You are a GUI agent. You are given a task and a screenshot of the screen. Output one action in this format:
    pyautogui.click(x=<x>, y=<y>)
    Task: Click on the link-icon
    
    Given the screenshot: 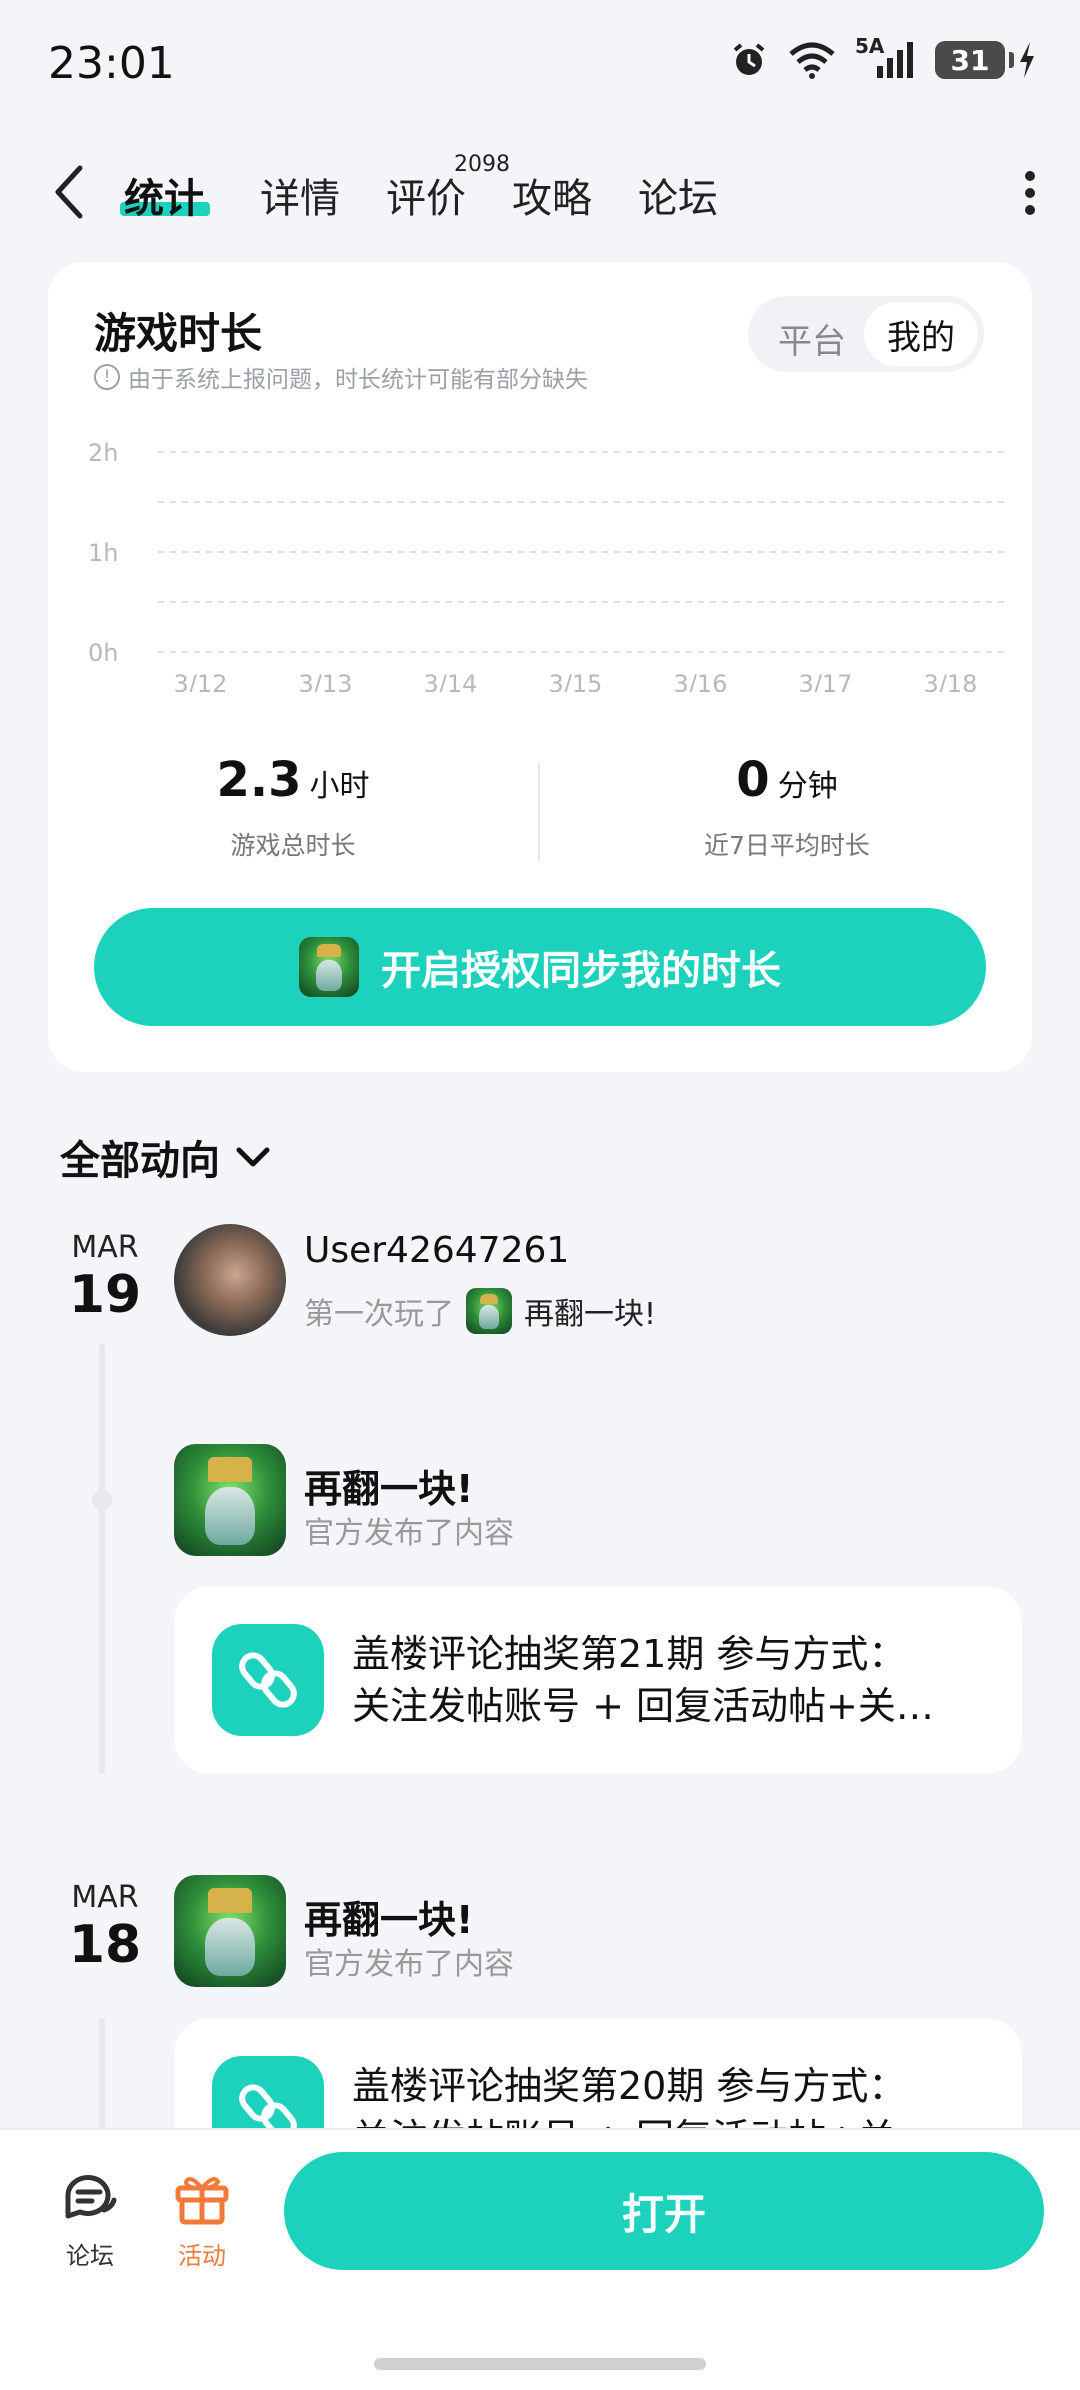 What is the action you would take?
    pyautogui.click(x=268, y=1680)
    